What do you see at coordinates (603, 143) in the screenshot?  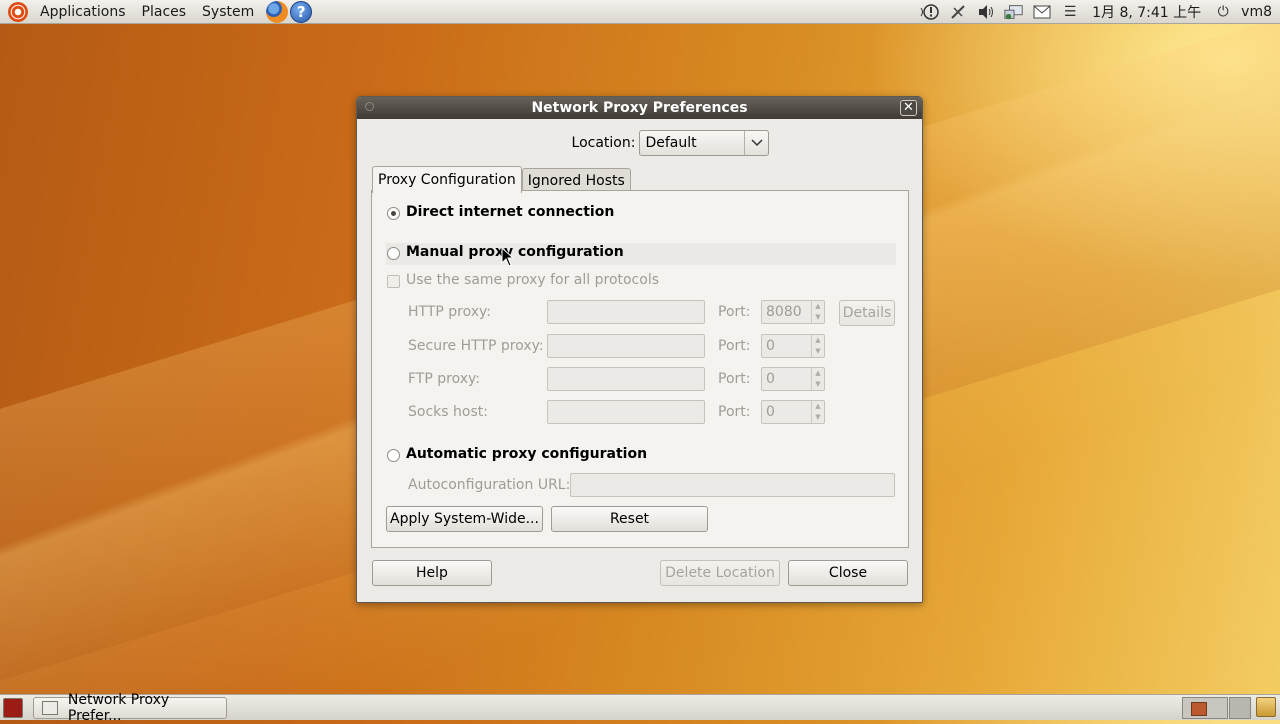 I see `location-label: Location:` at bounding box center [603, 143].